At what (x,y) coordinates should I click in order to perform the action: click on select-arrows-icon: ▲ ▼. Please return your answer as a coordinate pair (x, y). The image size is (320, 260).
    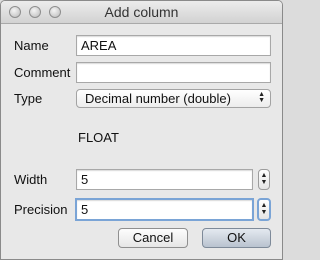
    Looking at the image, I should click on (261, 97).